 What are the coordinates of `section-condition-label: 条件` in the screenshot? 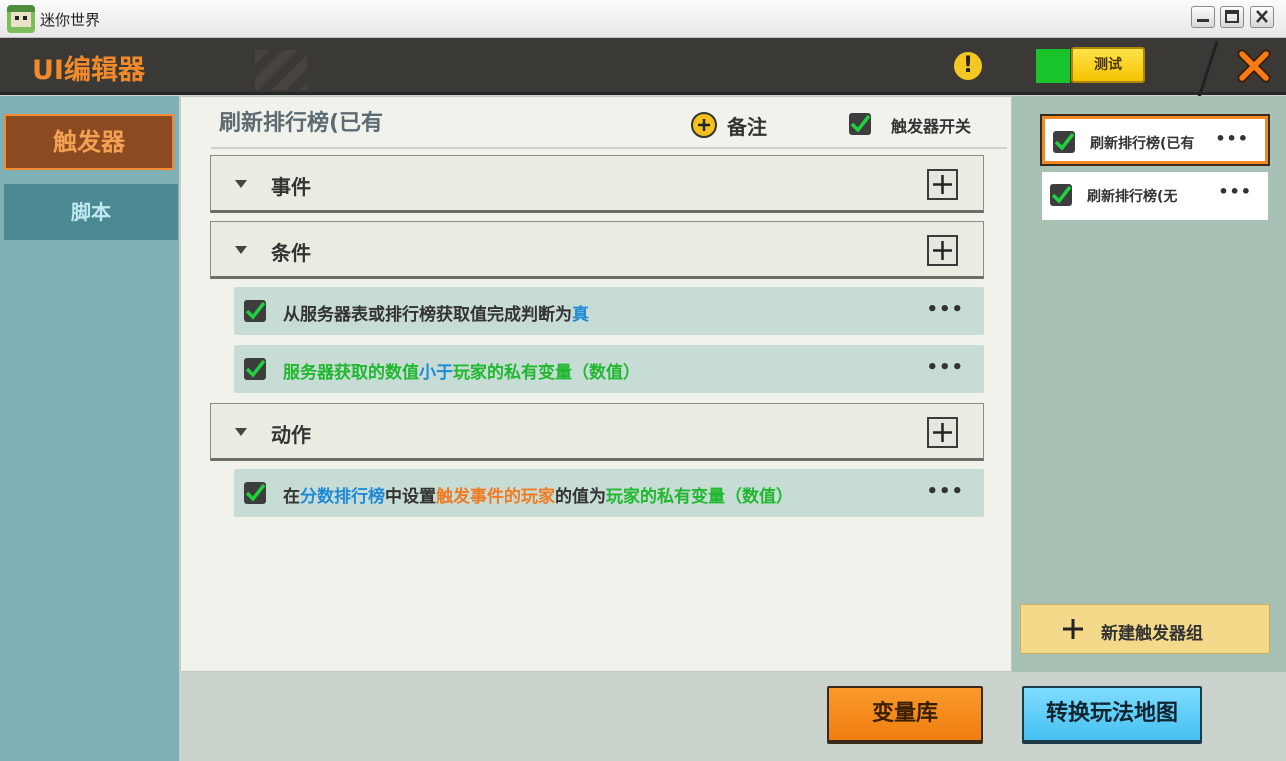 It's located at (291, 253).